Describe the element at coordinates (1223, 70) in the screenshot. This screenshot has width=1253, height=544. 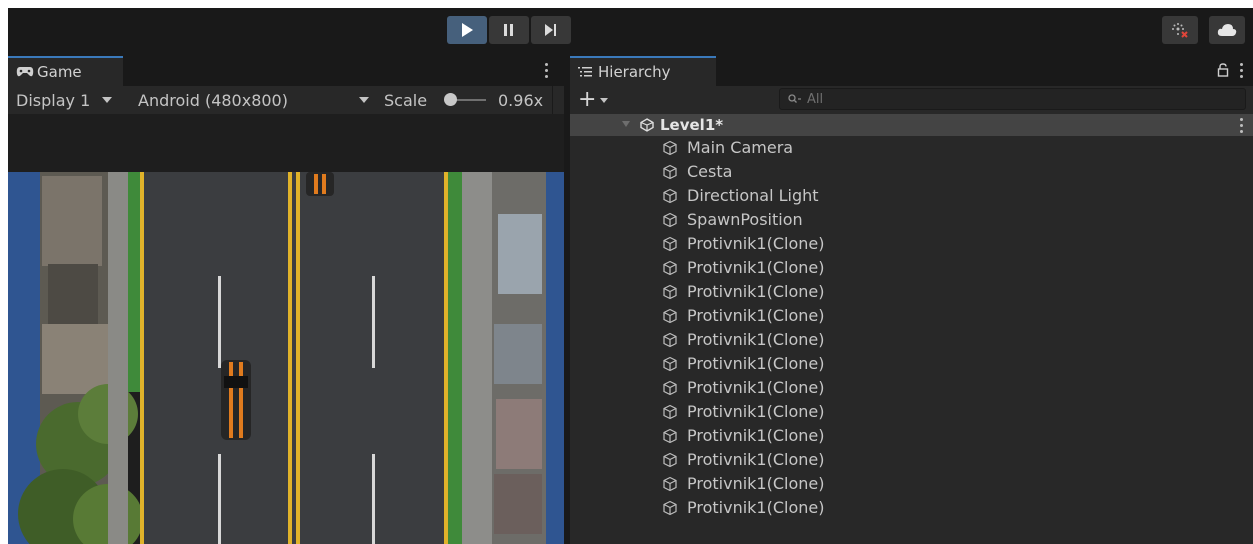
I see `lock-icon` at that location.